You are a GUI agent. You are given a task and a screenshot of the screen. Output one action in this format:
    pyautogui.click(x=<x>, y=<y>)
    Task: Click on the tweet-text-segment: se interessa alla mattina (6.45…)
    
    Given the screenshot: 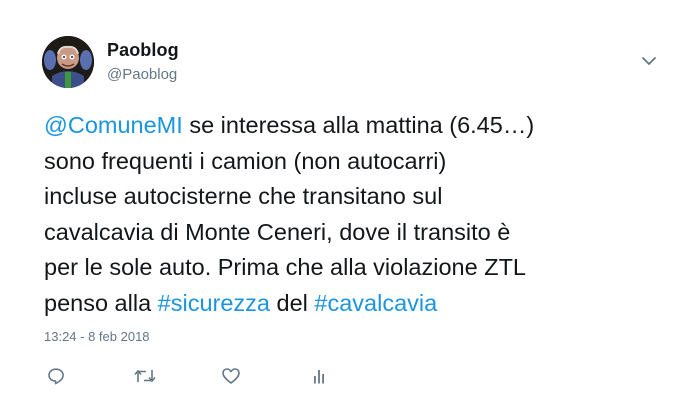 What is the action you would take?
    pyautogui.click(x=358, y=125)
    